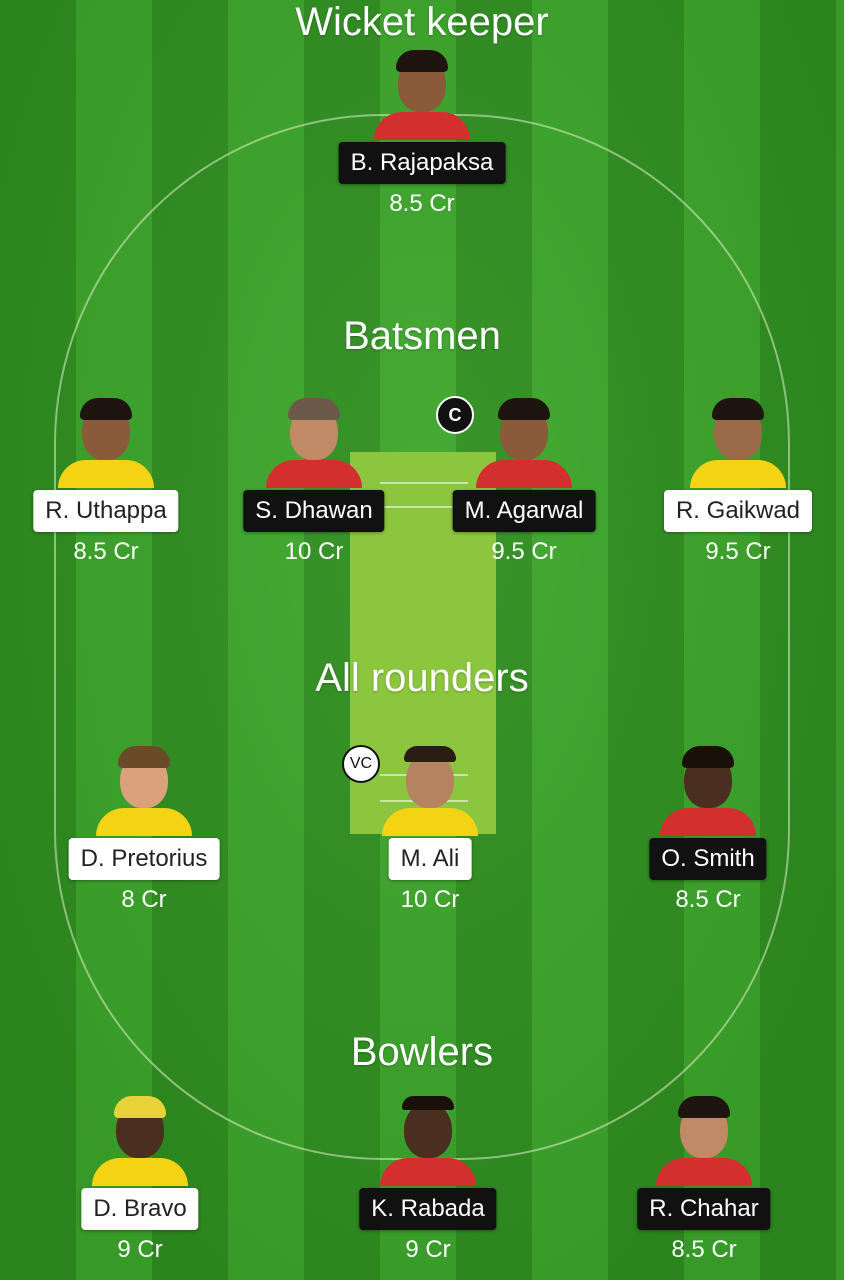  I want to click on player-name: R. Gaikwad, so click(738, 511).